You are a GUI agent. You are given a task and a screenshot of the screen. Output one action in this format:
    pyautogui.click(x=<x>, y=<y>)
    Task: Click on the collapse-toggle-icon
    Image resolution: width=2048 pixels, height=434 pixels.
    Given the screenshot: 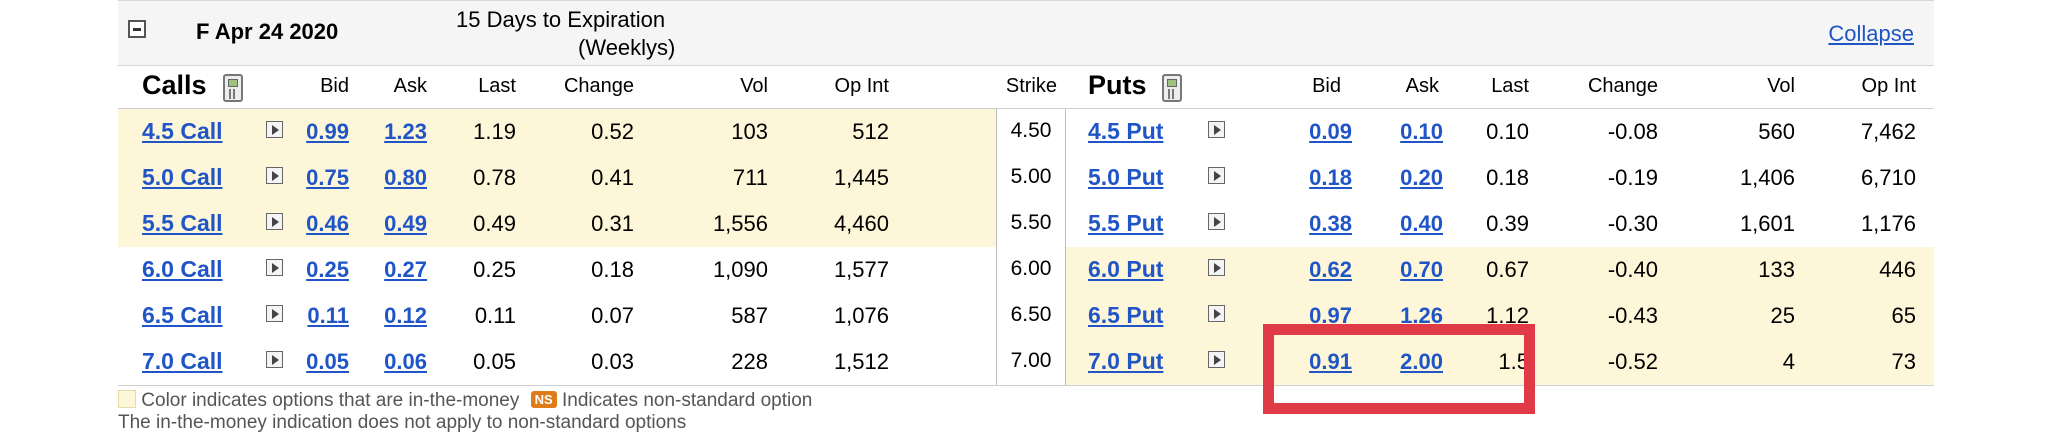 What is the action you would take?
    pyautogui.click(x=137, y=29)
    